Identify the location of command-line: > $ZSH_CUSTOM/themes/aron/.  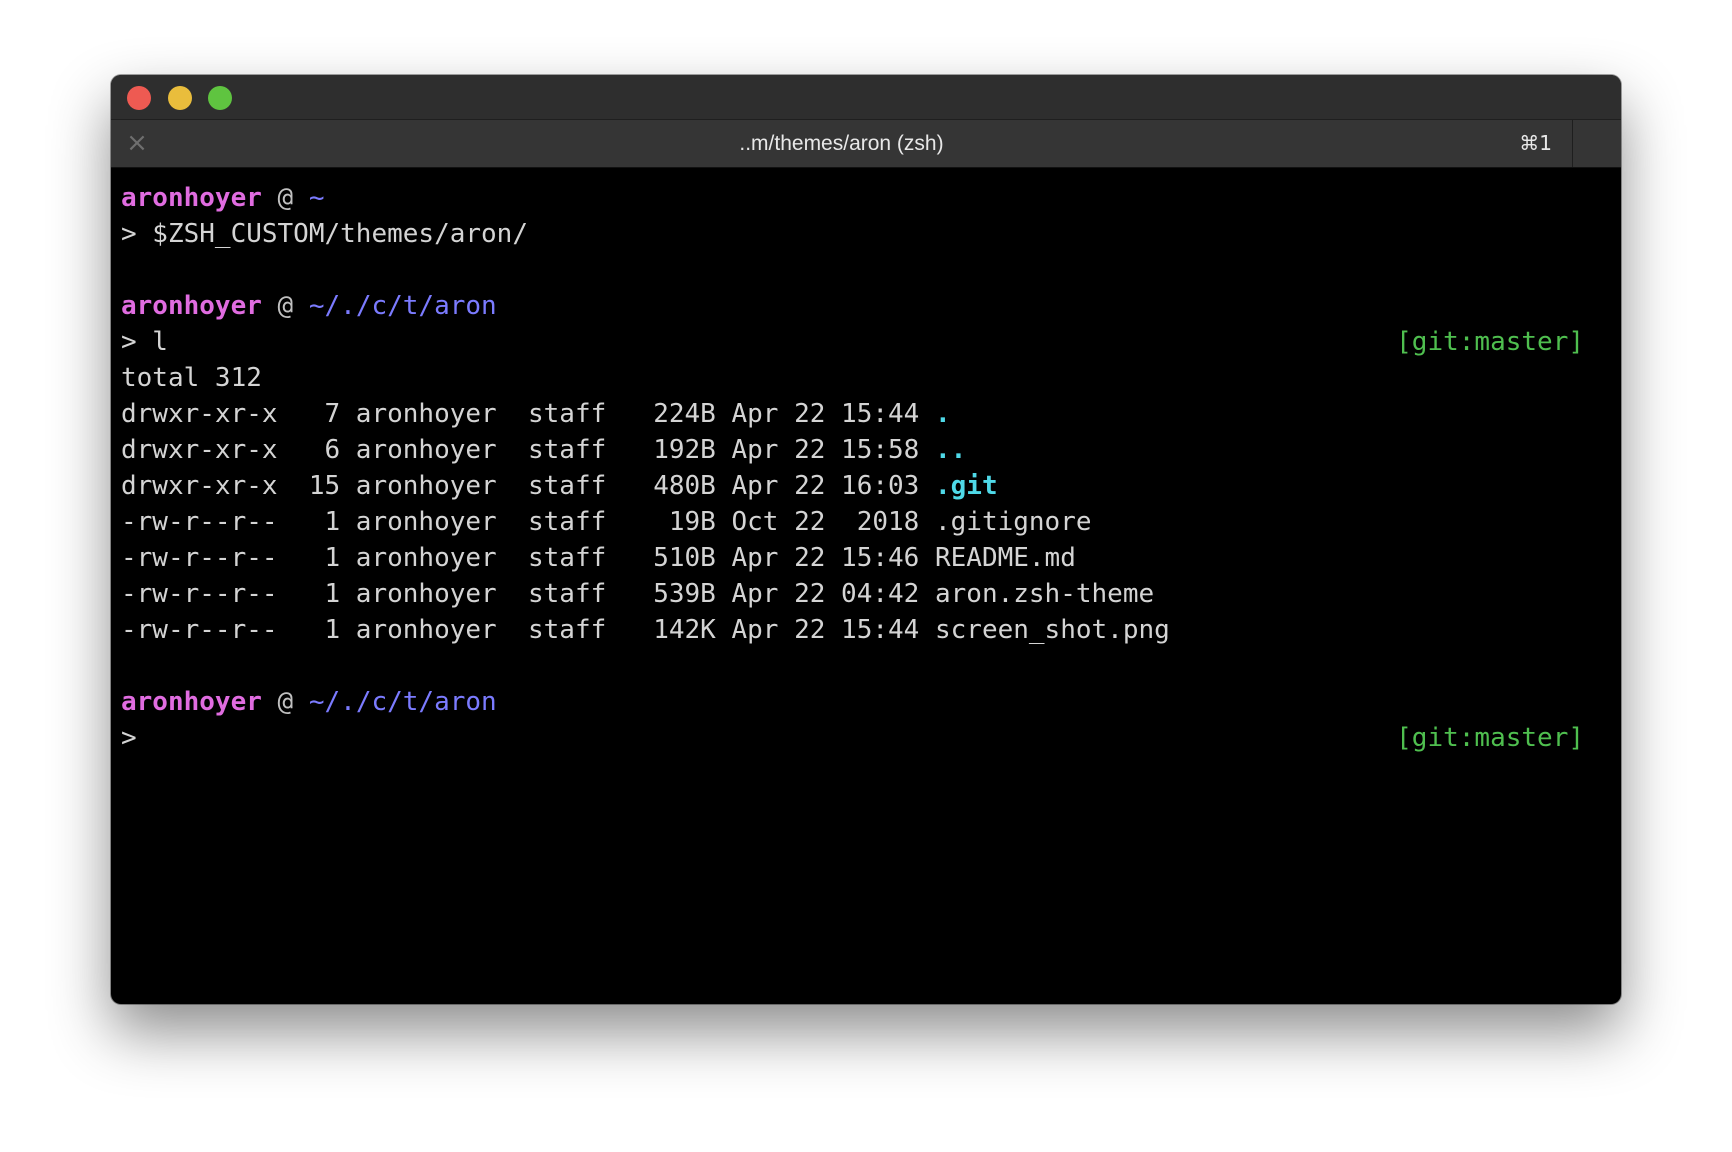
(866, 234).